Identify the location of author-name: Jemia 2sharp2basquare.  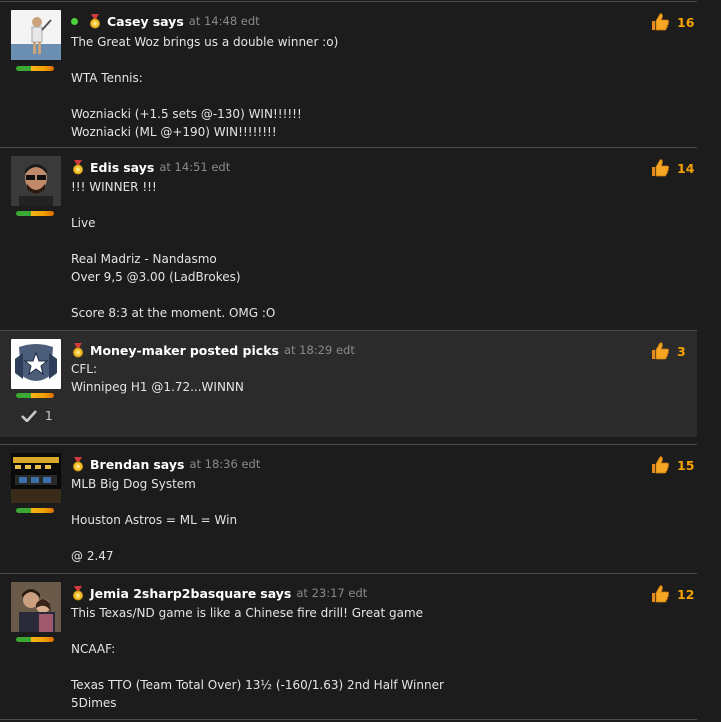
(173, 593).